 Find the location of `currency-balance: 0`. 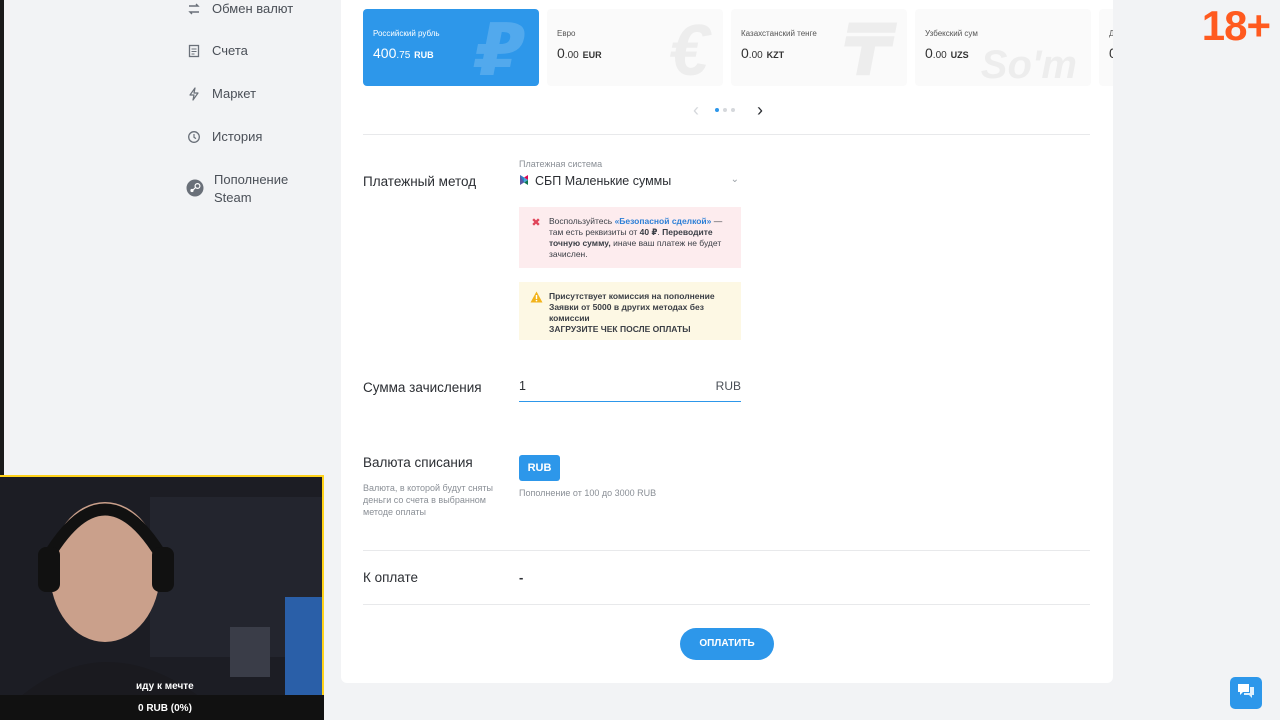

currency-balance: 0 is located at coordinates (1111, 53).